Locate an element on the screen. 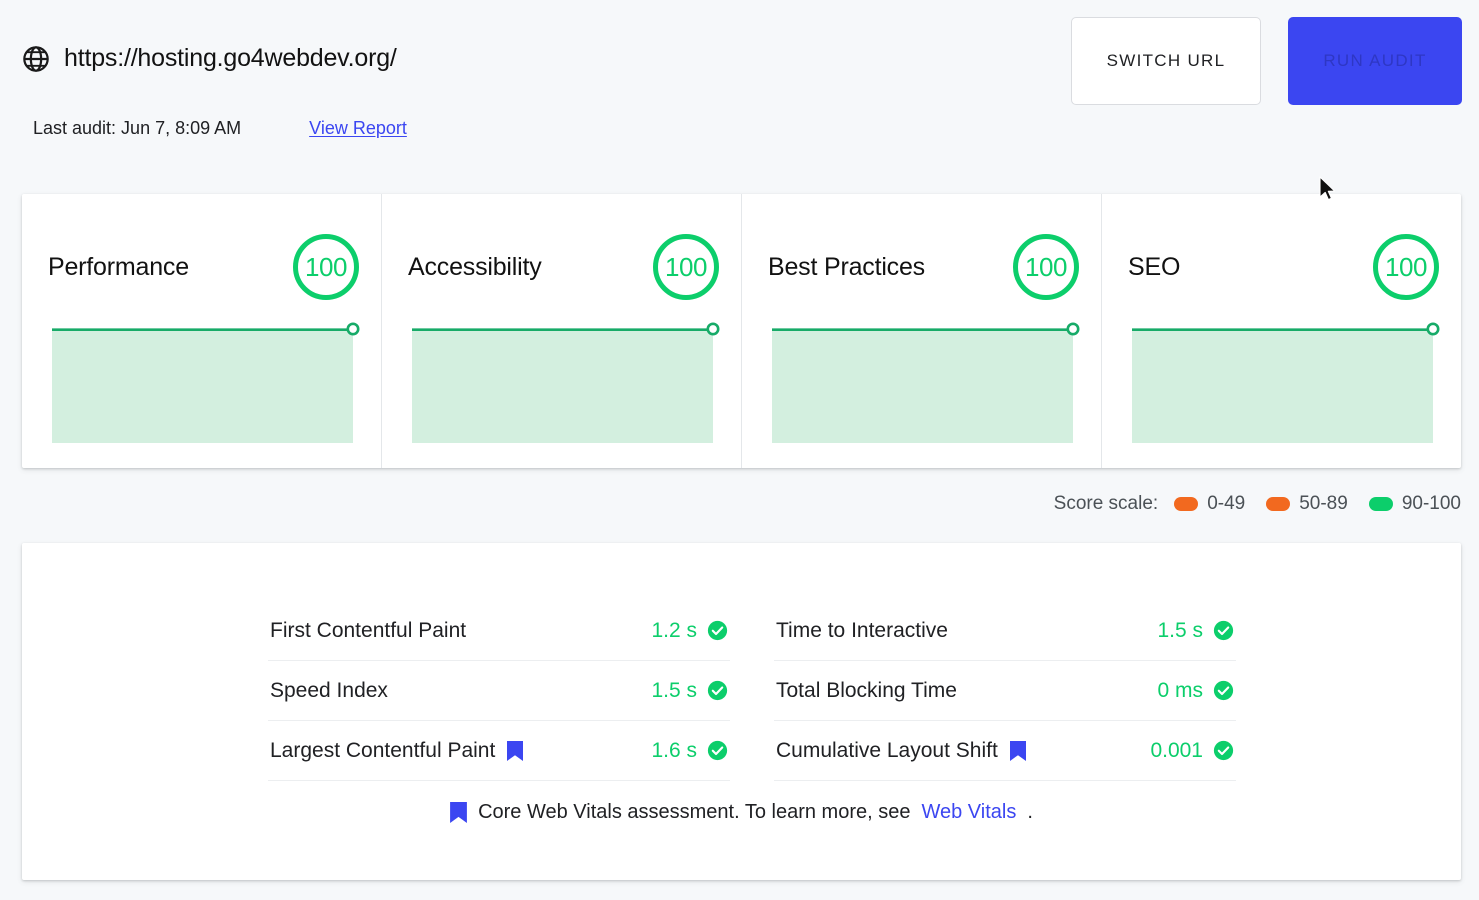 The width and height of the screenshot is (1479, 900). view-report-link: View Report is located at coordinates (358, 128).